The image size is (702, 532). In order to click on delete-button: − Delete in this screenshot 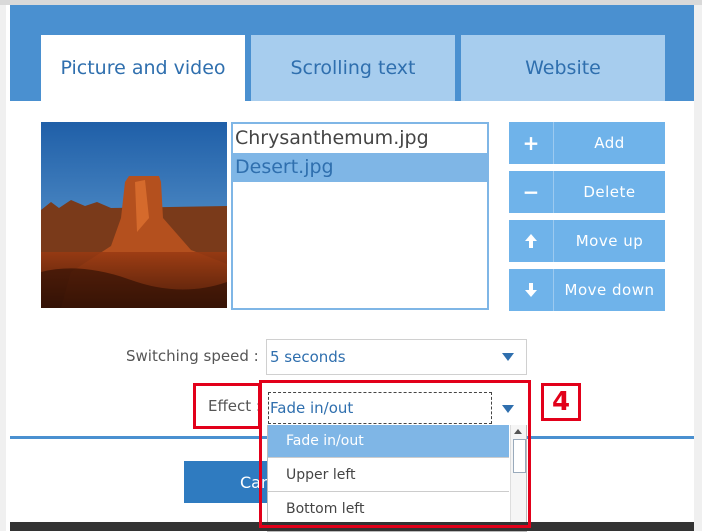, I will do `click(587, 192)`.